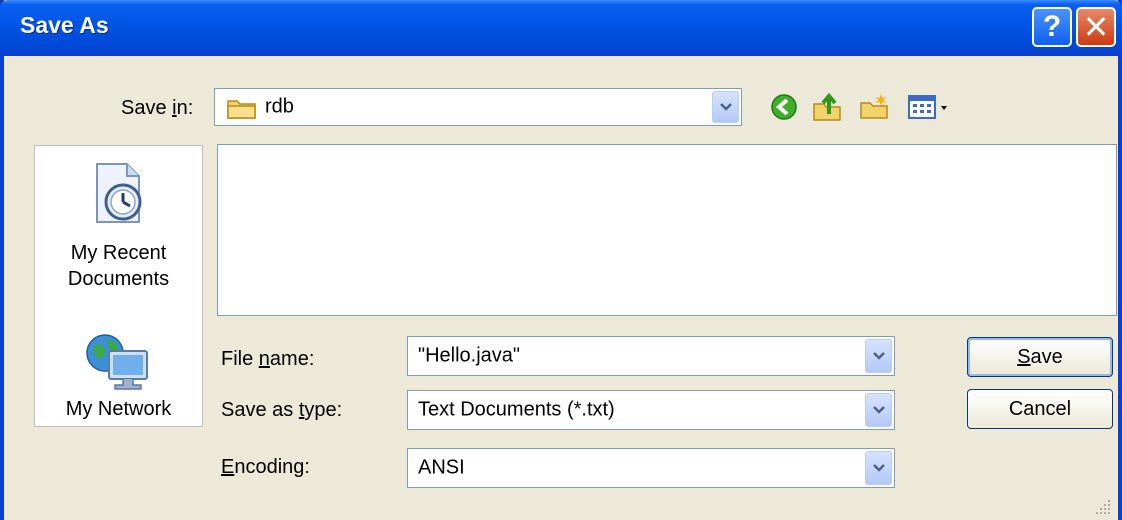 Image resolution: width=1122 pixels, height=520 pixels. What do you see at coordinates (561, 28) in the screenshot?
I see `title-bar: Save As ? ✕` at bounding box center [561, 28].